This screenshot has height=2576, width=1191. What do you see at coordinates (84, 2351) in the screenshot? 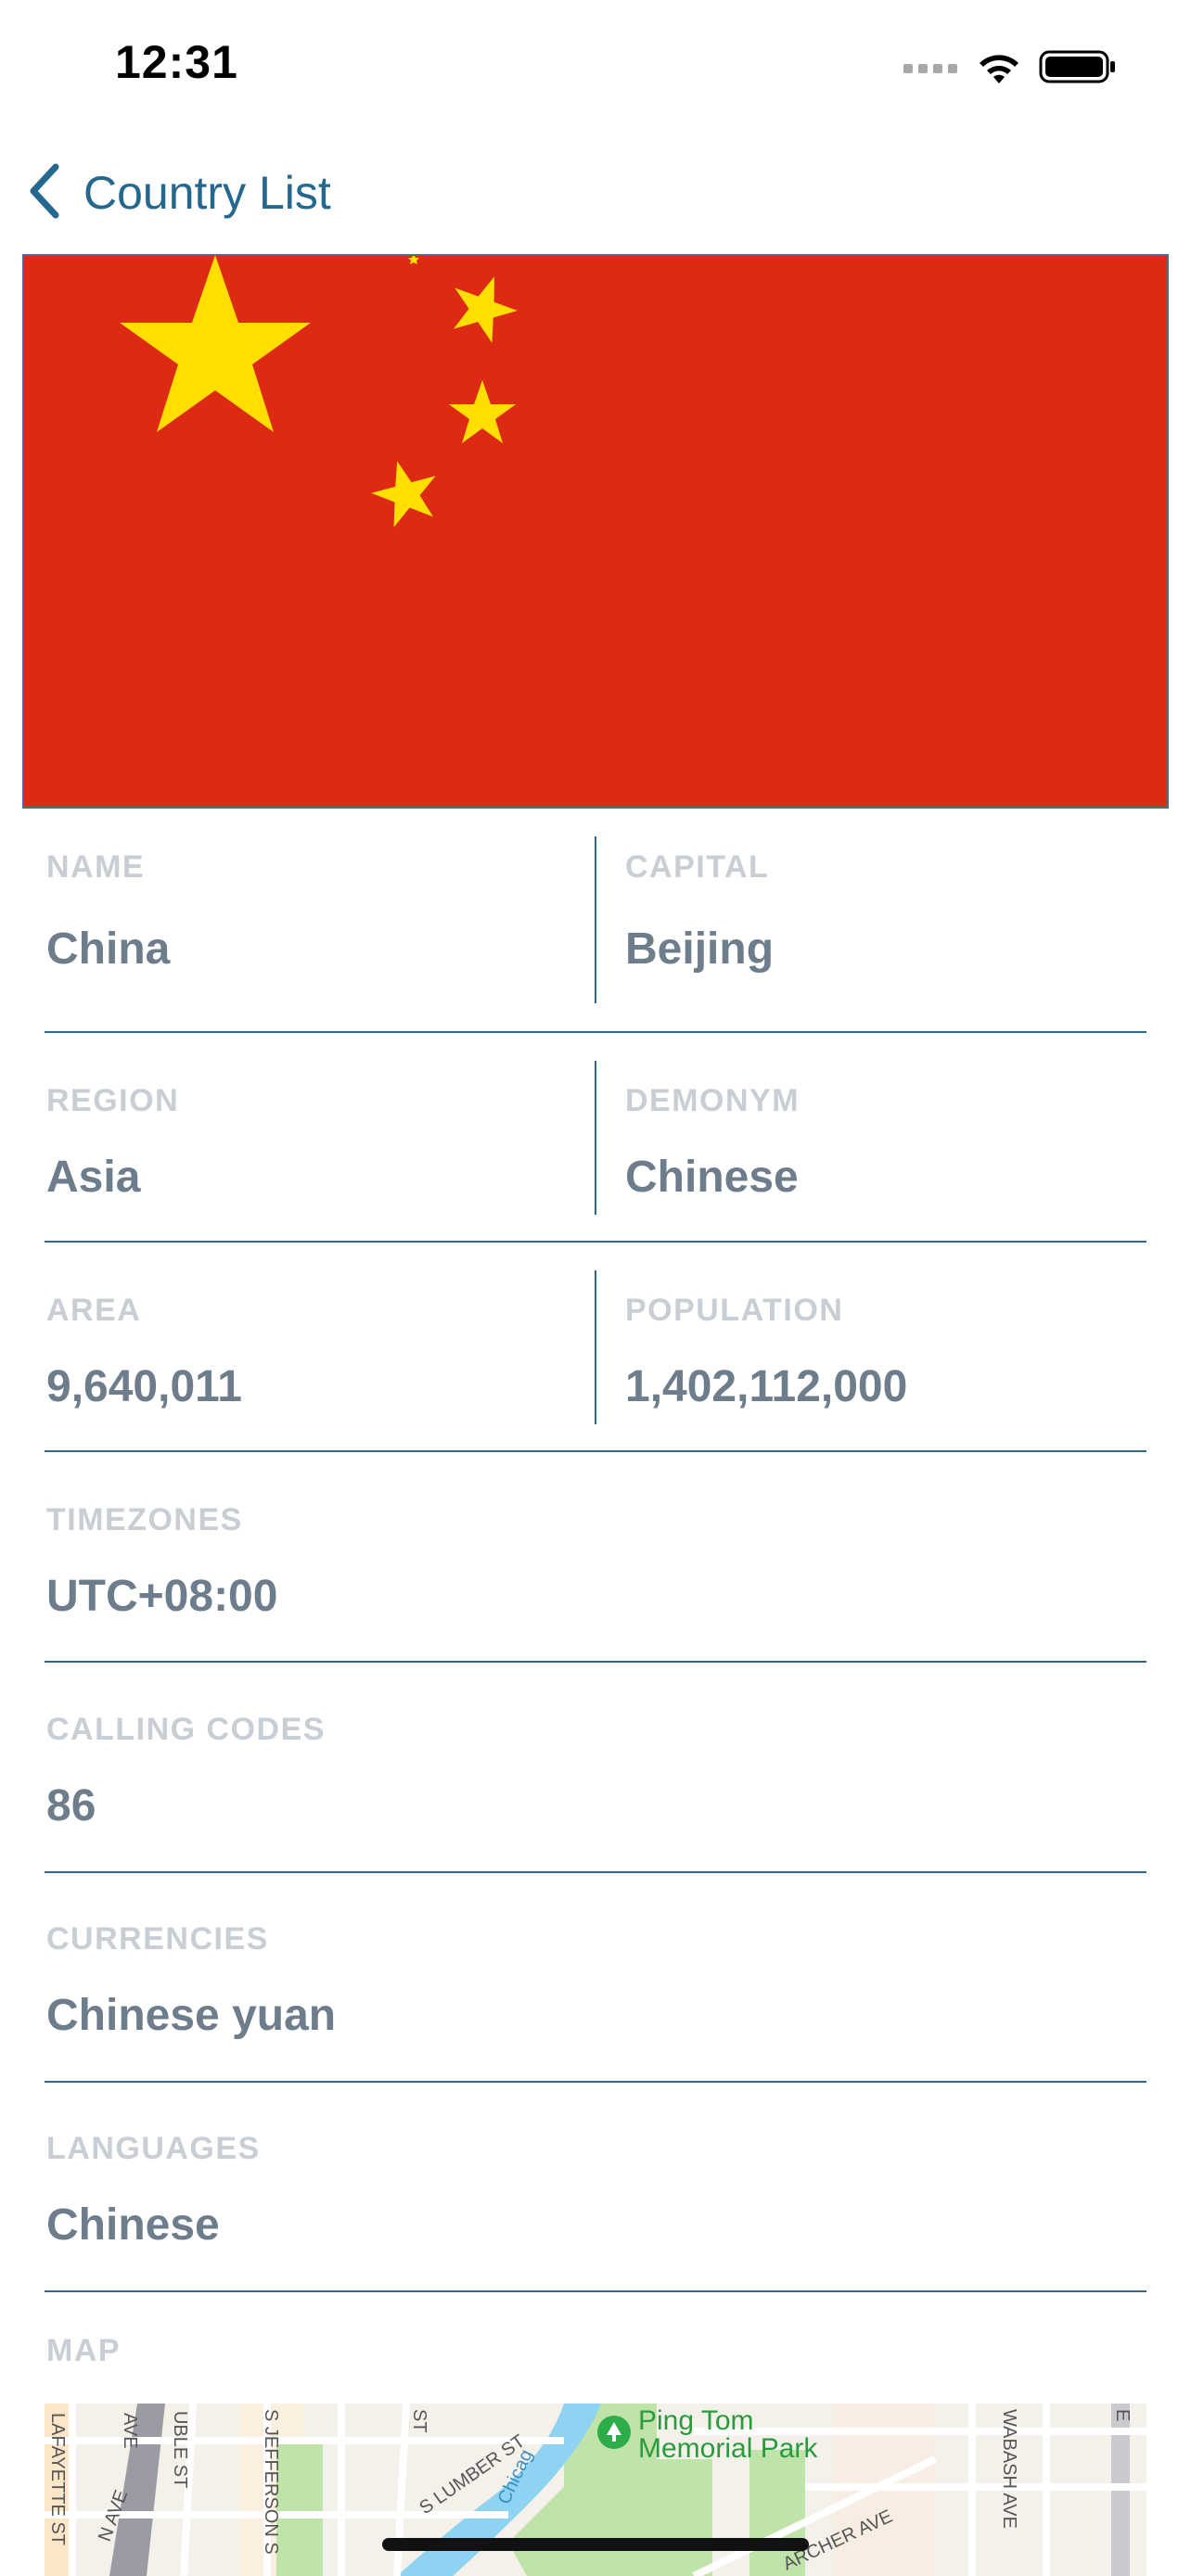
I see `map-label: MAP` at bounding box center [84, 2351].